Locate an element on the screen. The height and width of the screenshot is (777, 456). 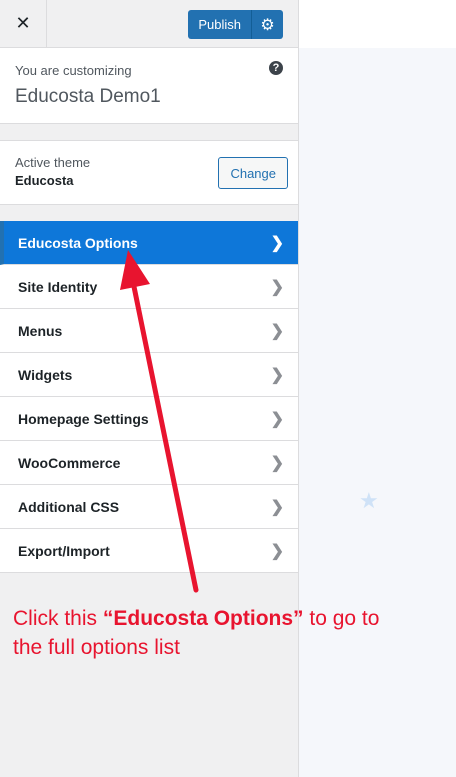
publish-group: Publish ⚙ is located at coordinates (235, 24).